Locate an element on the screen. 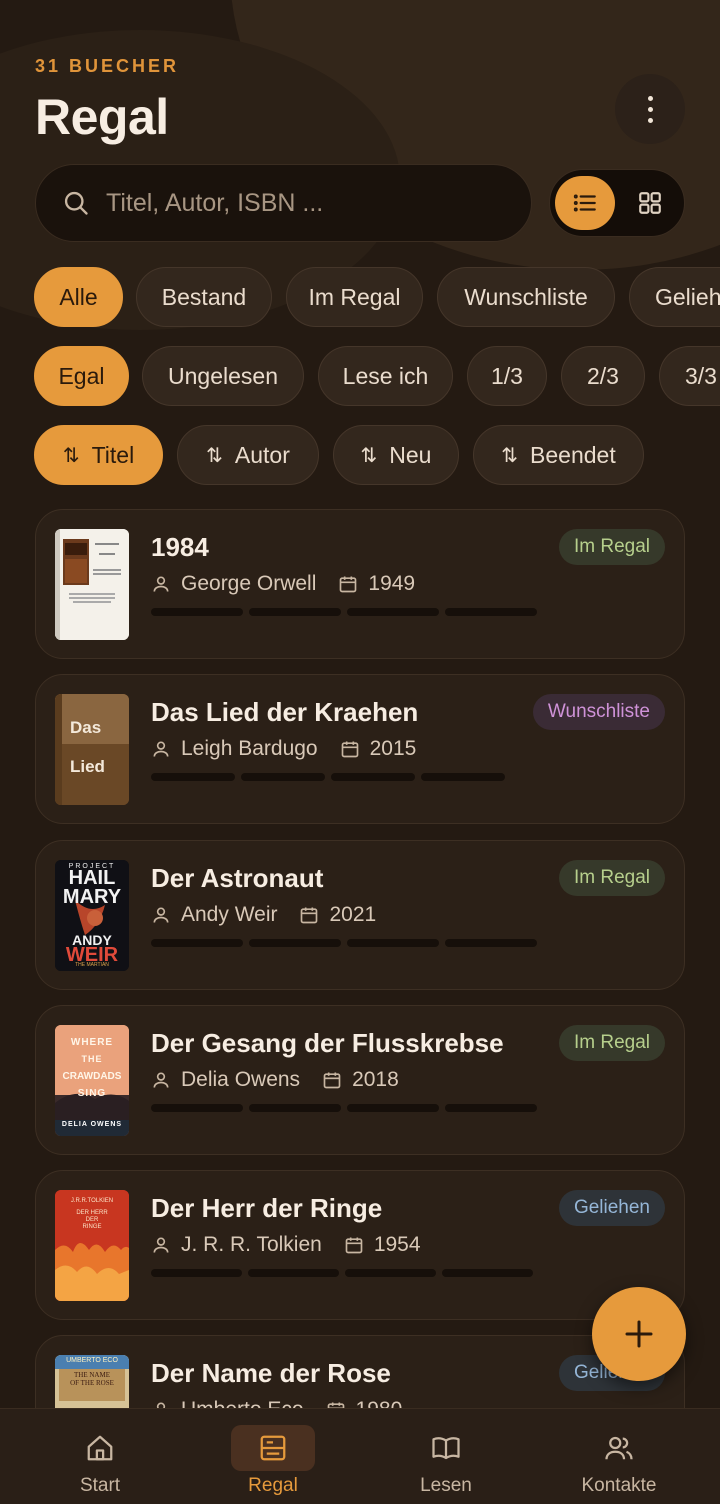 This screenshot has width=720, height=1504. cover-text: THE MARTIAN is located at coordinates (92, 965).